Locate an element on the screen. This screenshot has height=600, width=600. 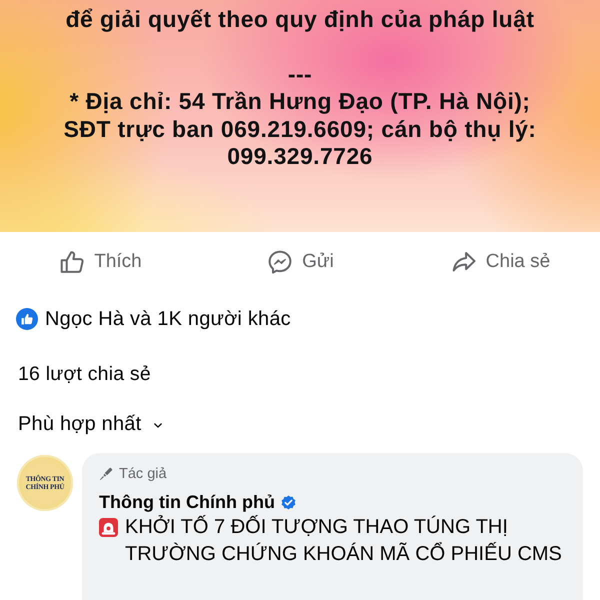
reactions-summary: Ngọc Hà và 1K người khác is located at coordinates (168, 319).